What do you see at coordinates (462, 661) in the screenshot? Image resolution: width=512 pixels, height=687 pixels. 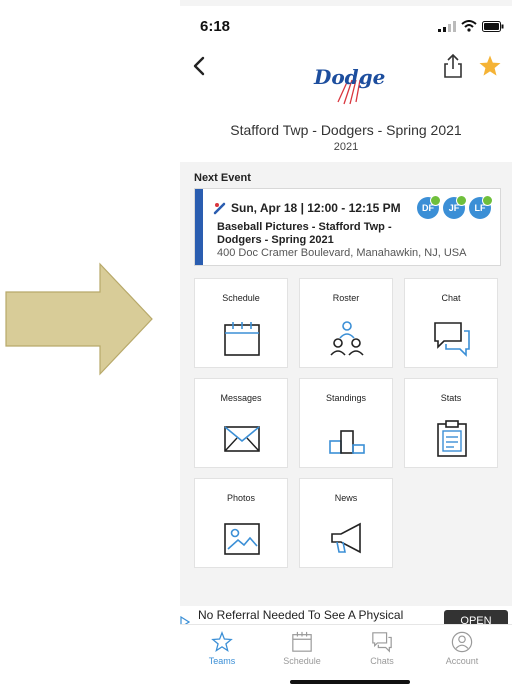 I see `tab-label: Account` at bounding box center [462, 661].